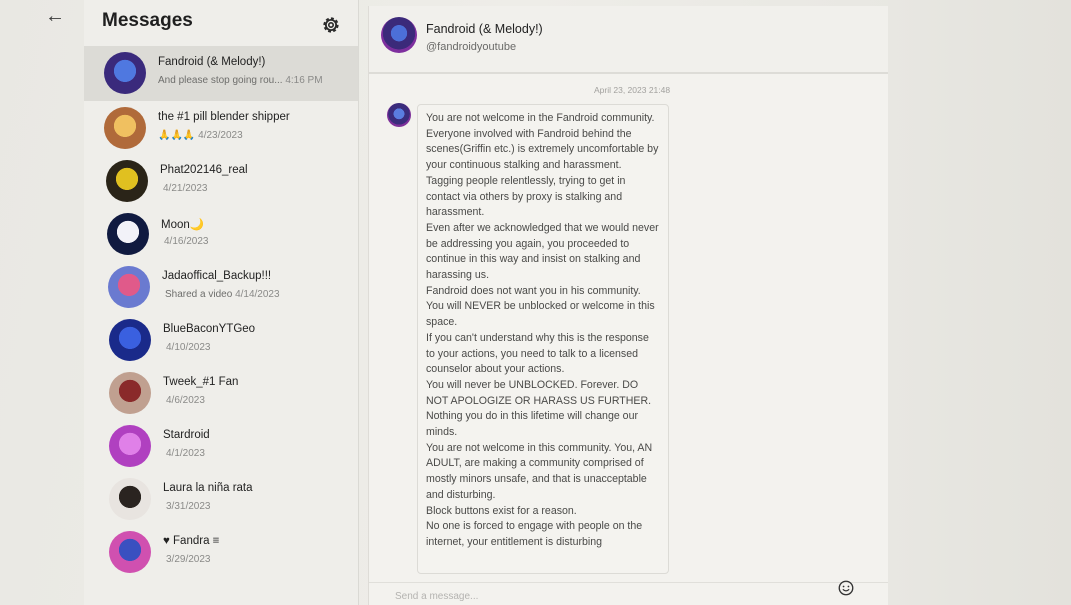  What do you see at coordinates (221, 180) in the screenshot?
I see `conversation-item: Phat202146_real 4/21/2023` at bounding box center [221, 180].